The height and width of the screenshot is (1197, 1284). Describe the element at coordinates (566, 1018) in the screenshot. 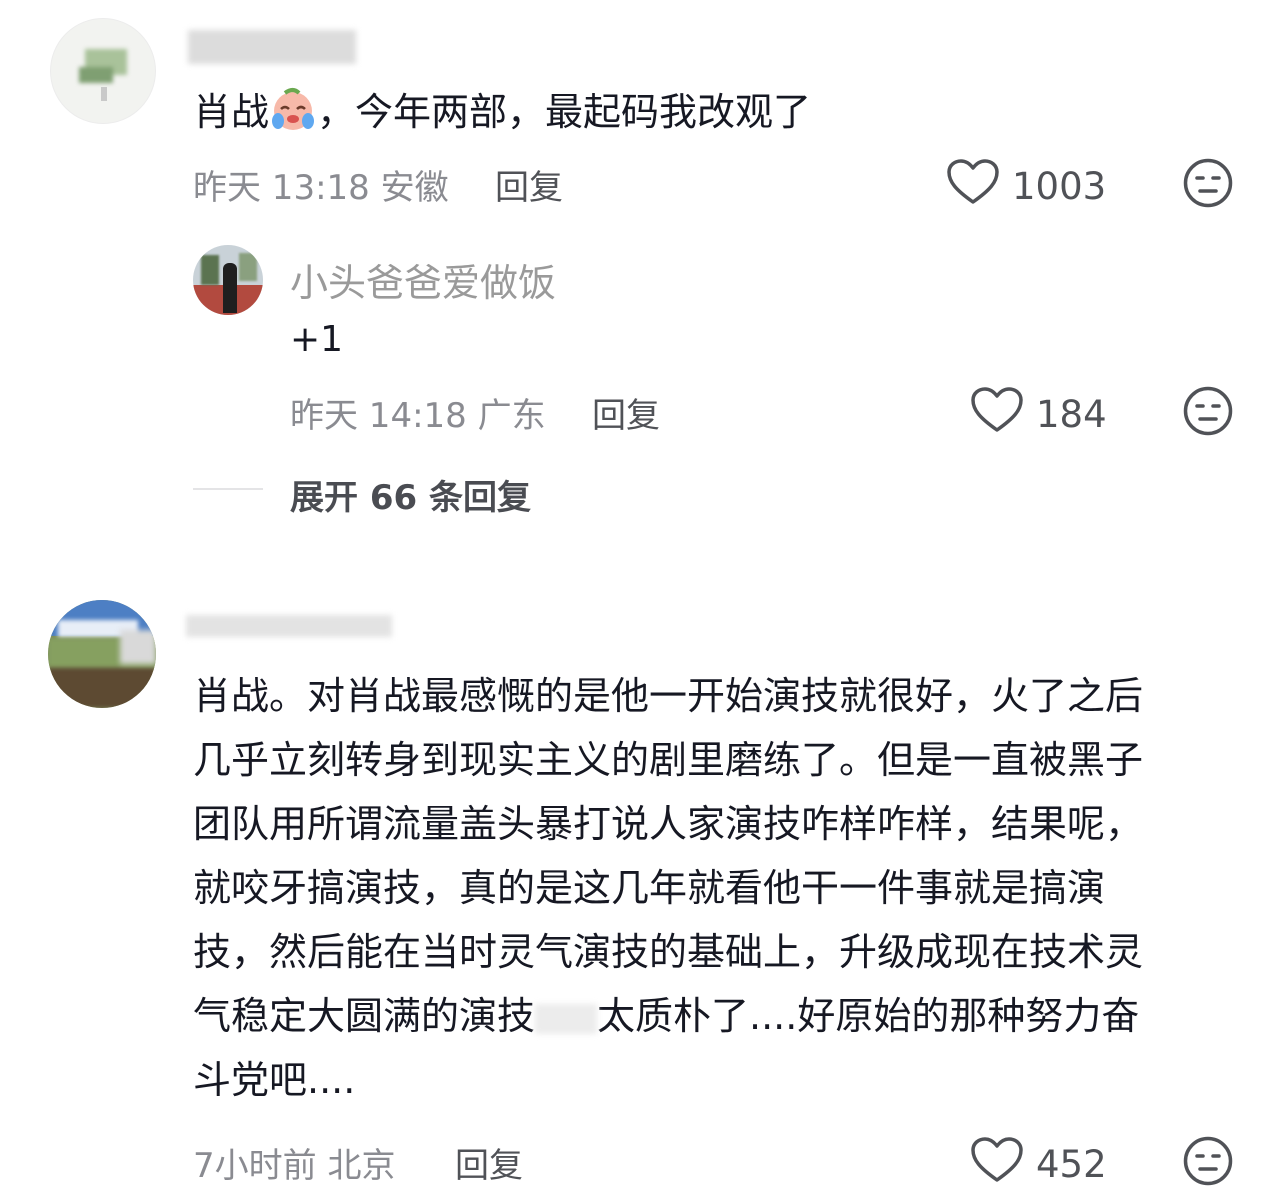

I see `blurred-emoji` at that location.